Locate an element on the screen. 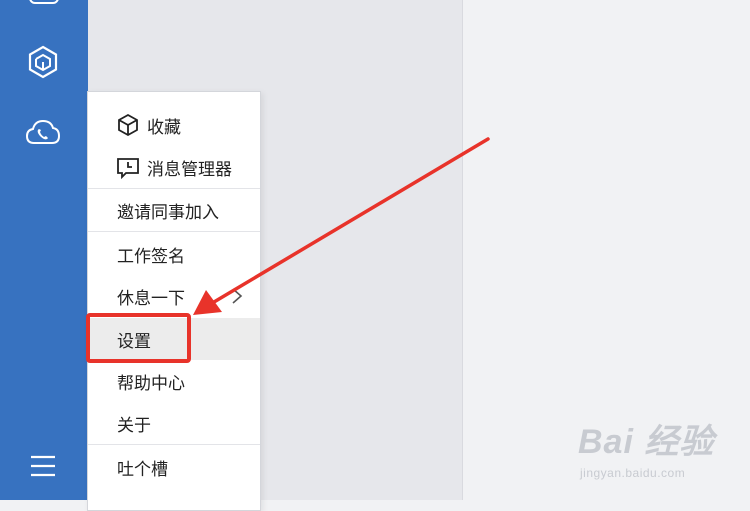 This screenshot has height=511, width=750. menu-item-favorites: 收藏 is located at coordinates (174, 125).